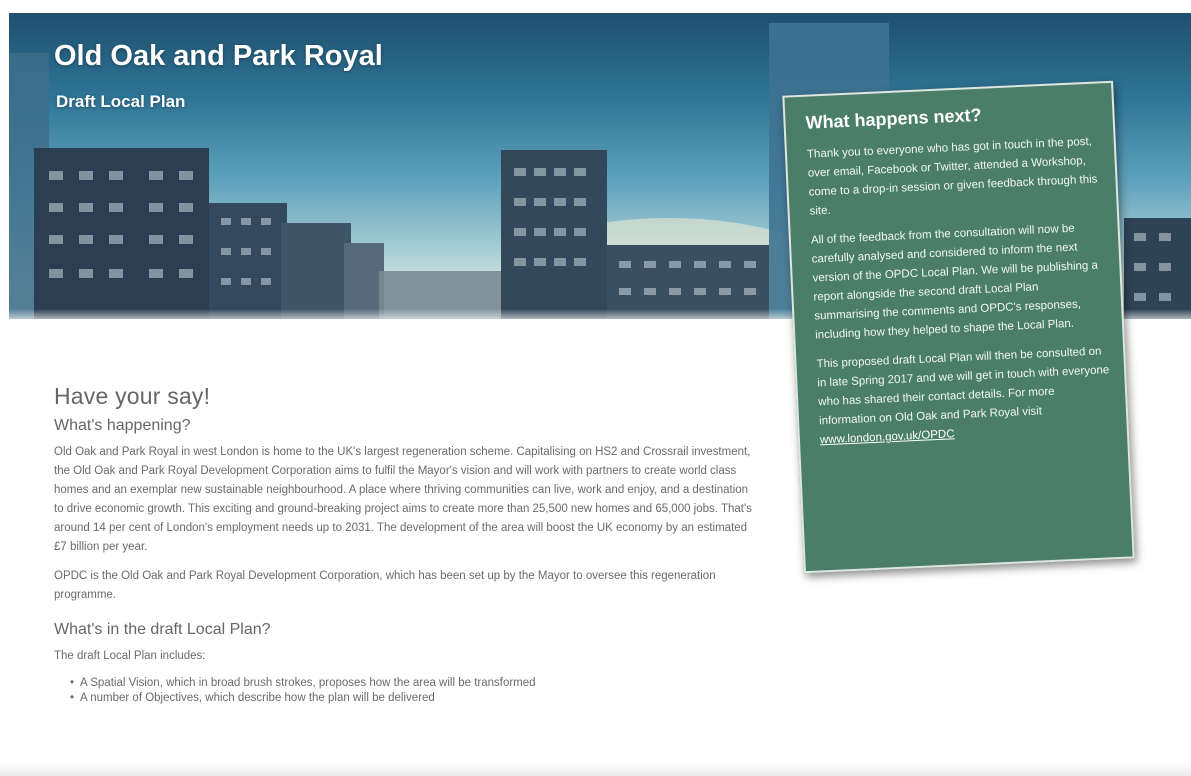 This screenshot has height=776, width=1191. Describe the element at coordinates (218, 56) in the screenshot. I see `site-title: Old Oak and Park Royal` at that location.